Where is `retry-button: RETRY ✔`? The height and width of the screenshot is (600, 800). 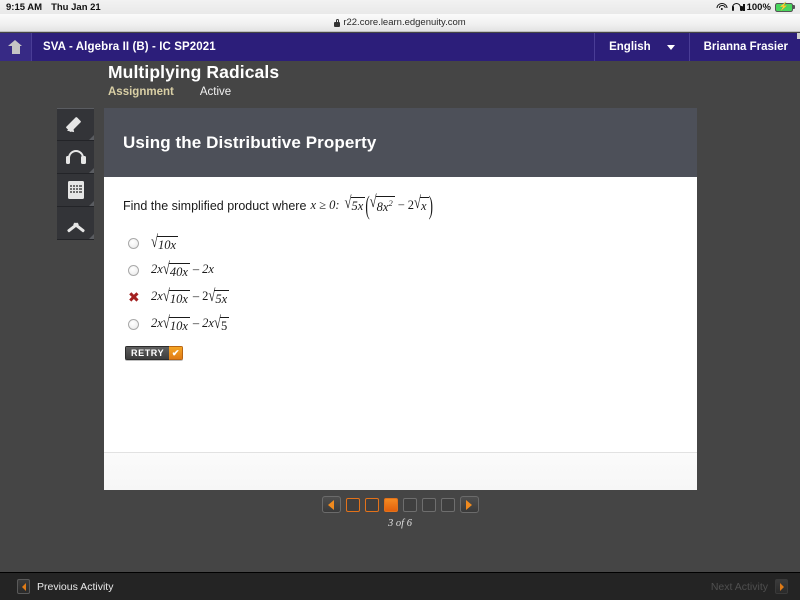
retry-button: RETRY ✔ is located at coordinates (154, 353).